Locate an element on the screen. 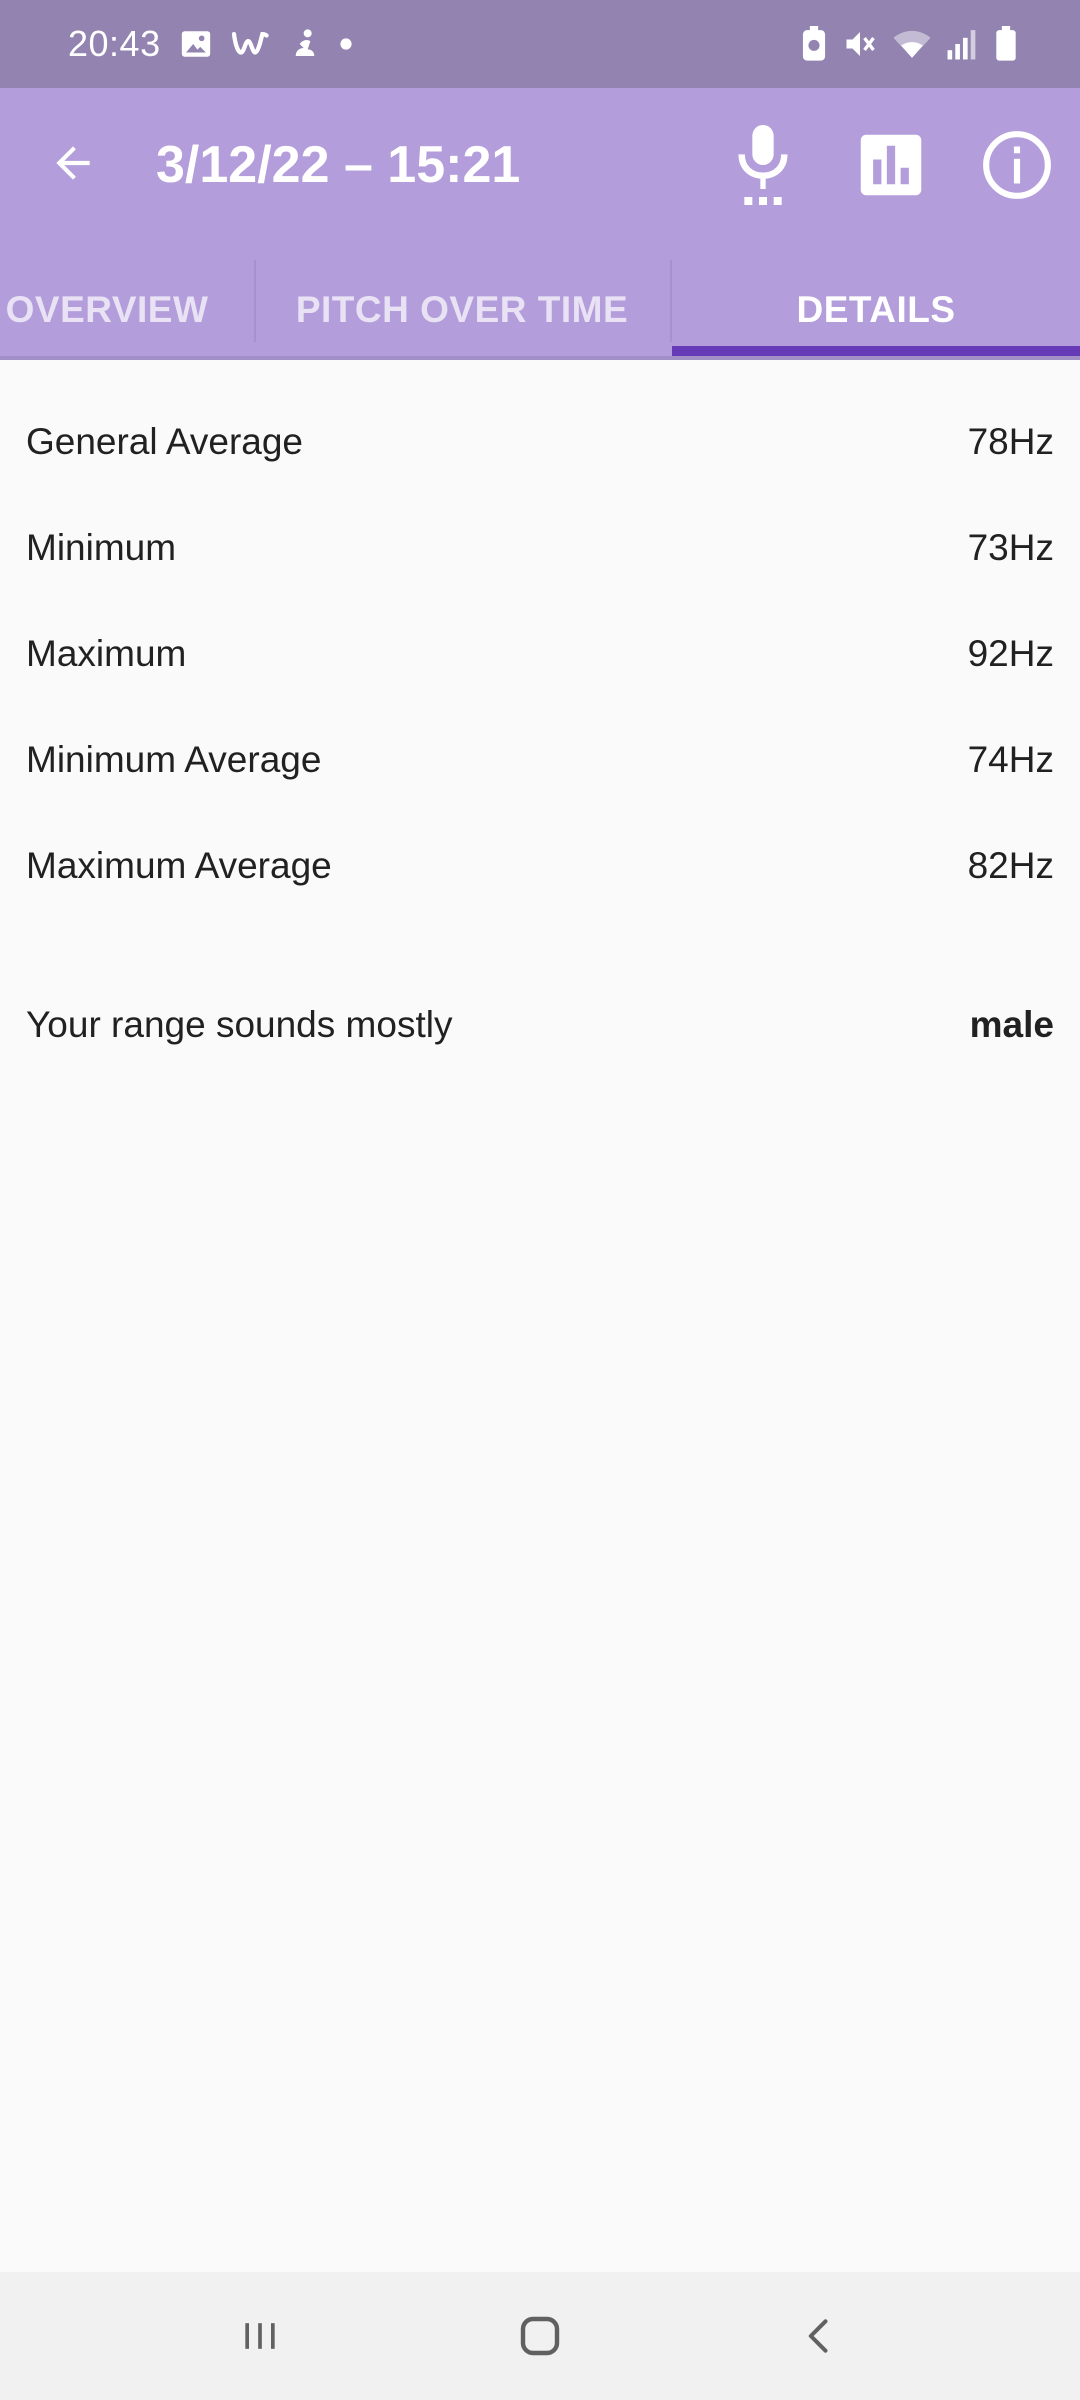 The height and width of the screenshot is (2400, 1080). tab-pitch-over-time: PITCH OVER TIME is located at coordinates (462, 308).